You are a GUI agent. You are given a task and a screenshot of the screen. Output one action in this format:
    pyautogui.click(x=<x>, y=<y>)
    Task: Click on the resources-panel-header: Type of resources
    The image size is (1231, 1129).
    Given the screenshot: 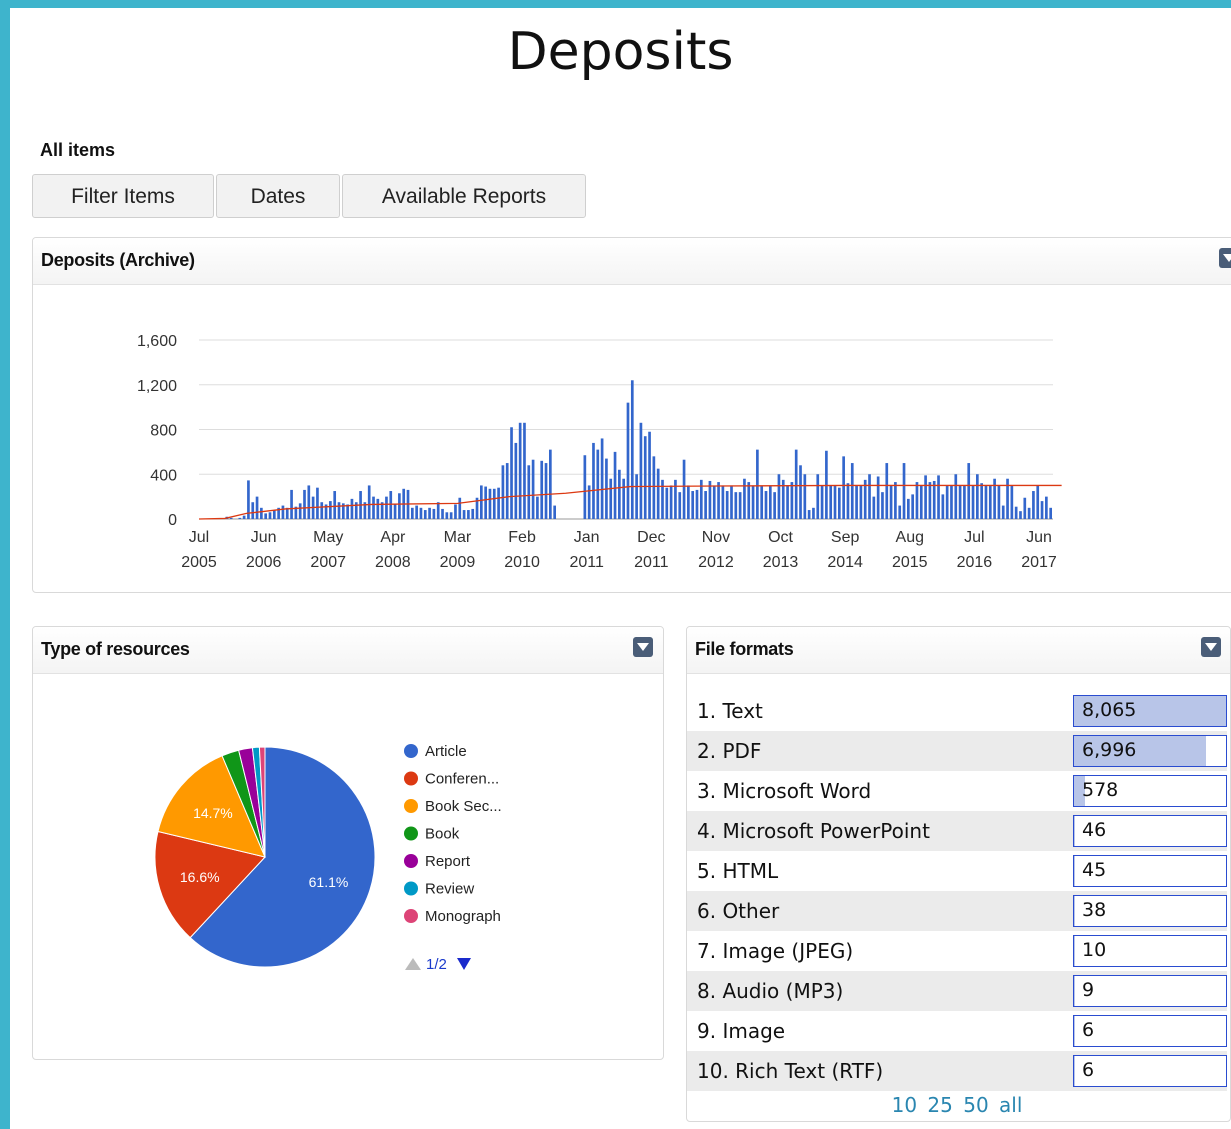 What is the action you would take?
    pyautogui.click(x=348, y=650)
    